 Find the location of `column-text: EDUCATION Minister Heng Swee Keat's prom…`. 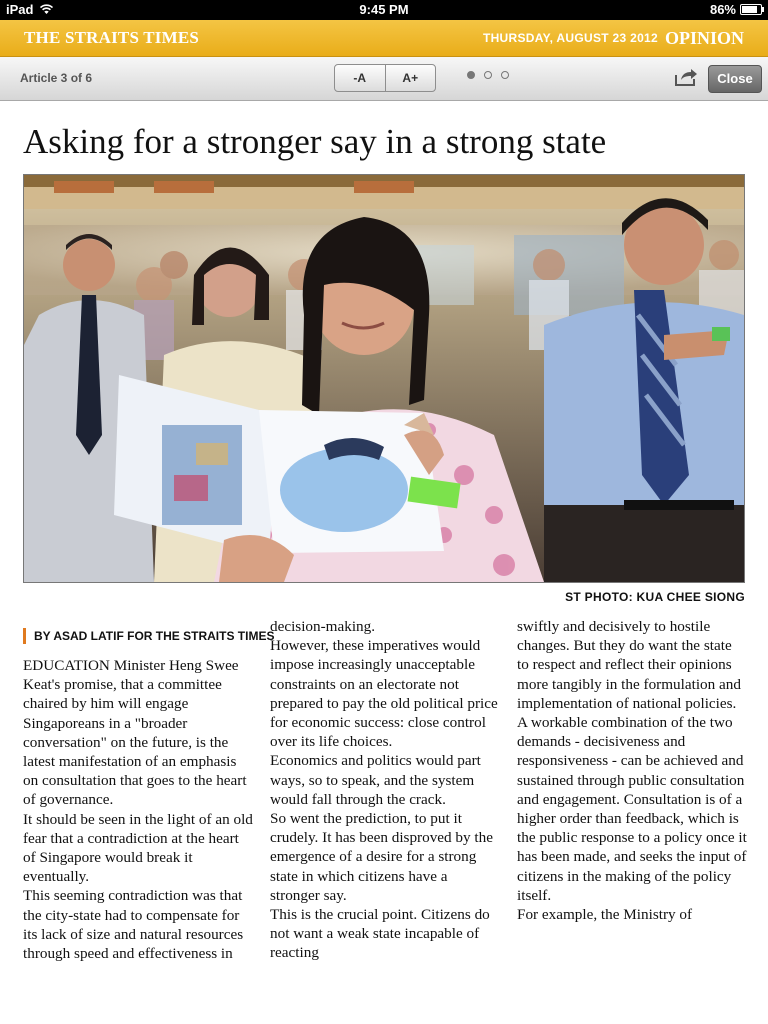

column-text: EDUCATION Minister Heng Swee Keat's prom… is located at coordinates (138, 810).